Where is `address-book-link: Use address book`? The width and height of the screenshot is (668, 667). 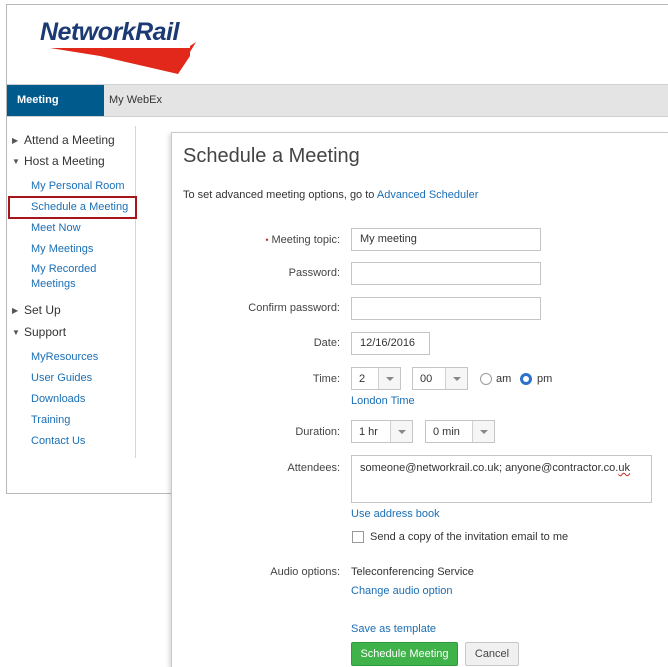 address-book-link: Use address book is located at coordinates (395, 514).